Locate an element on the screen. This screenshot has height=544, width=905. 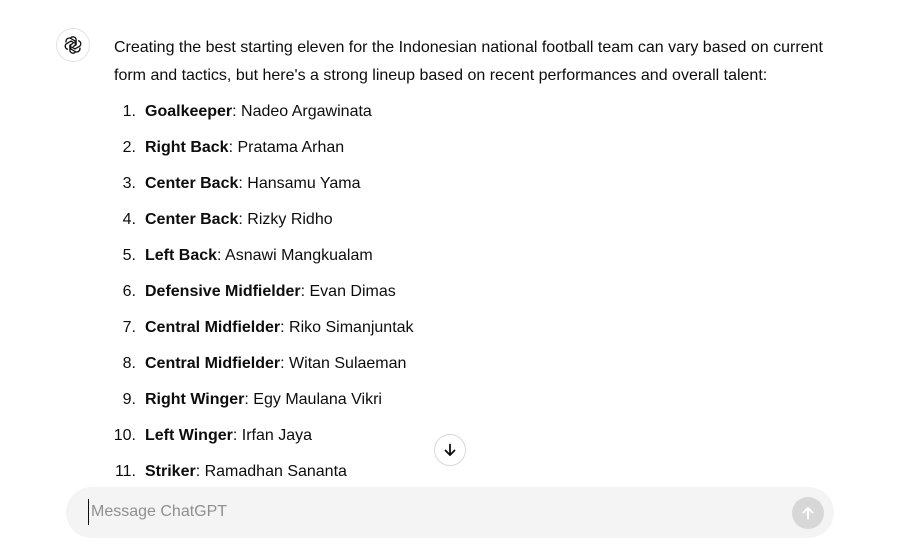
list-item: 2. Right Back: Pratama Arhan is located at coordinates (474, 152).